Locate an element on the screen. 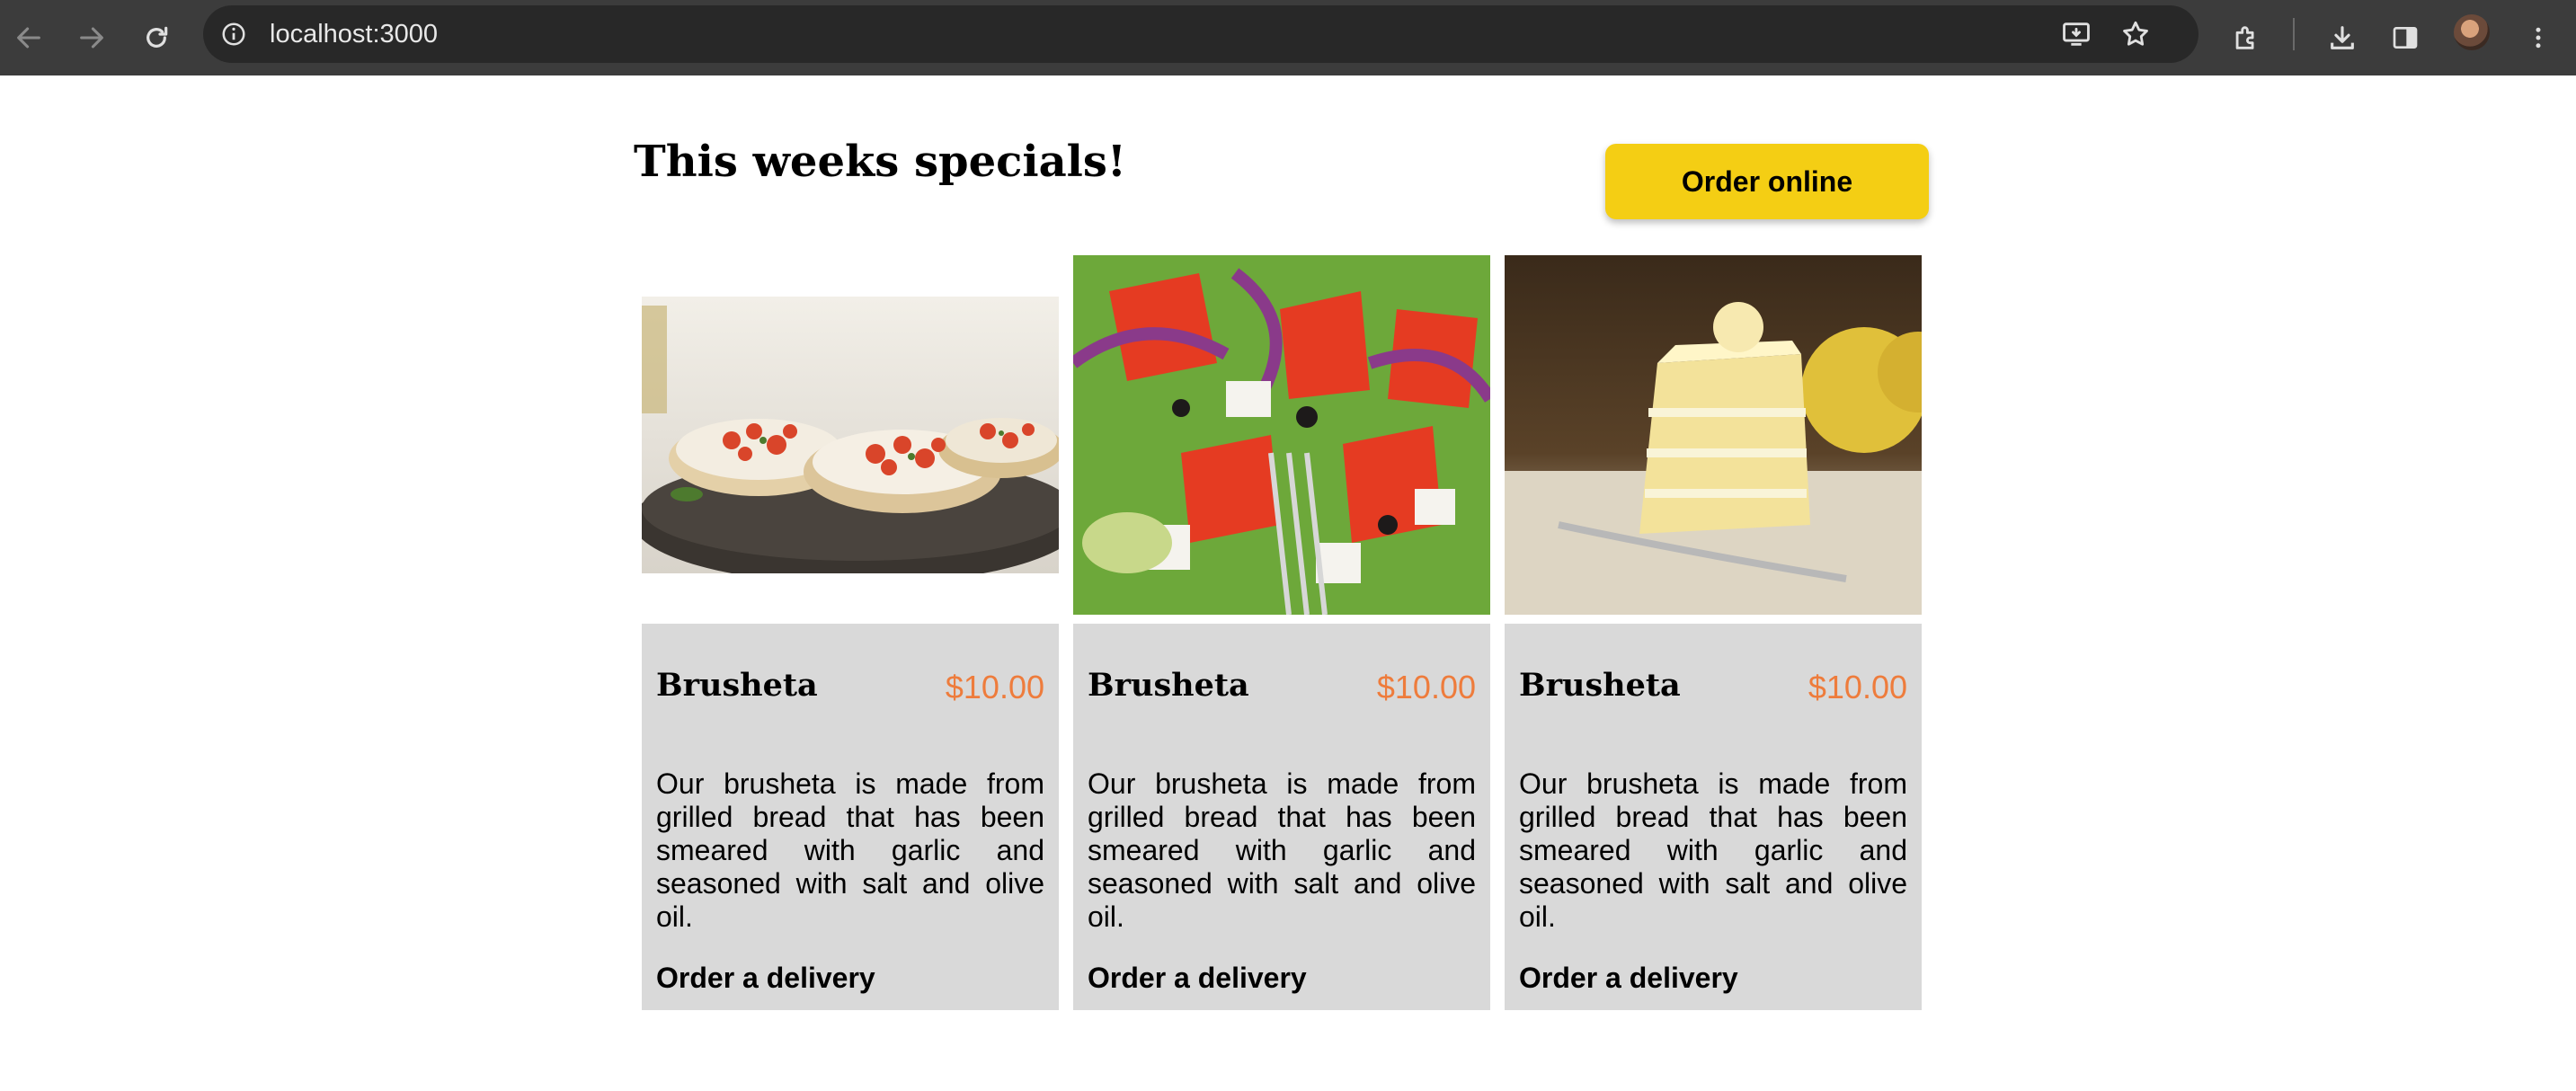  profile-avatar is located at coordinates (2472, 32).